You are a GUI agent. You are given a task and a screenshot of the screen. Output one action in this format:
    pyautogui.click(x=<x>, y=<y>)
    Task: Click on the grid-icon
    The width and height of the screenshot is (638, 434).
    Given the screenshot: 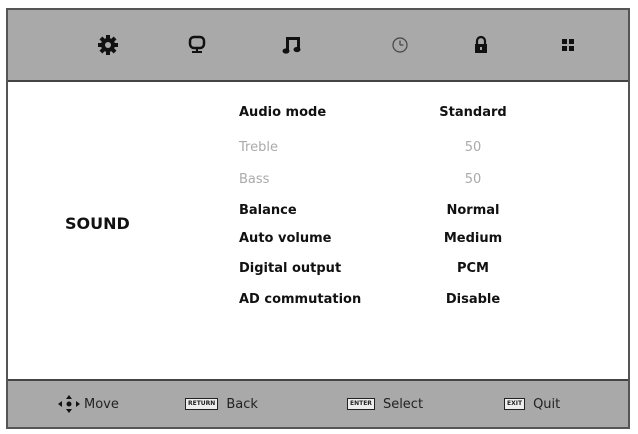 What is the action you would take?
    pyautogui.click(x=568, y=45)
    